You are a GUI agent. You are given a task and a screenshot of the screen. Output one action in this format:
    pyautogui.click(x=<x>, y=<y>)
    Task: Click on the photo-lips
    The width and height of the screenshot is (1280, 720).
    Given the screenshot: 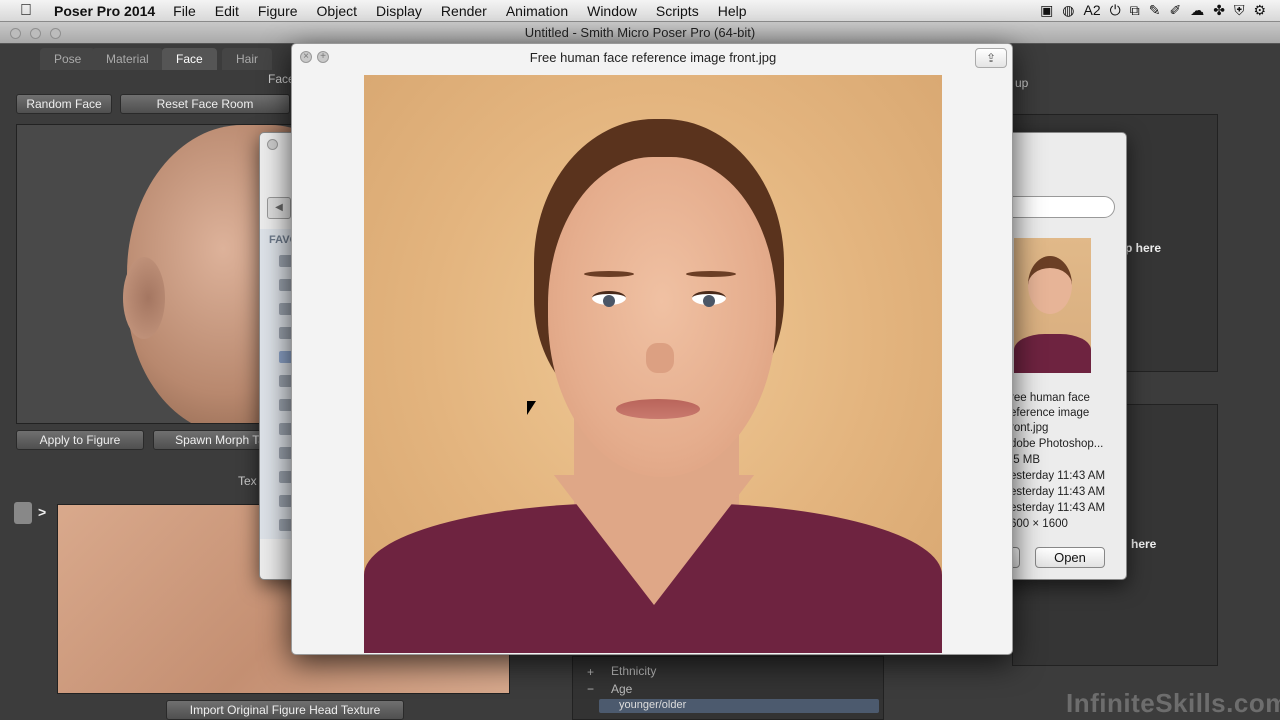 What is the action you would take?
    pyautogui.click(x=658, y=409)
    